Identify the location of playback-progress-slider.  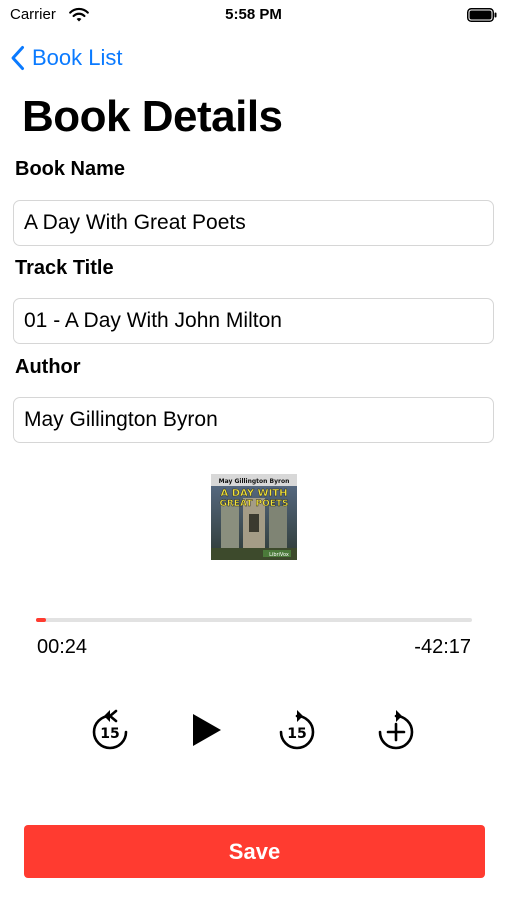
(254, 620).